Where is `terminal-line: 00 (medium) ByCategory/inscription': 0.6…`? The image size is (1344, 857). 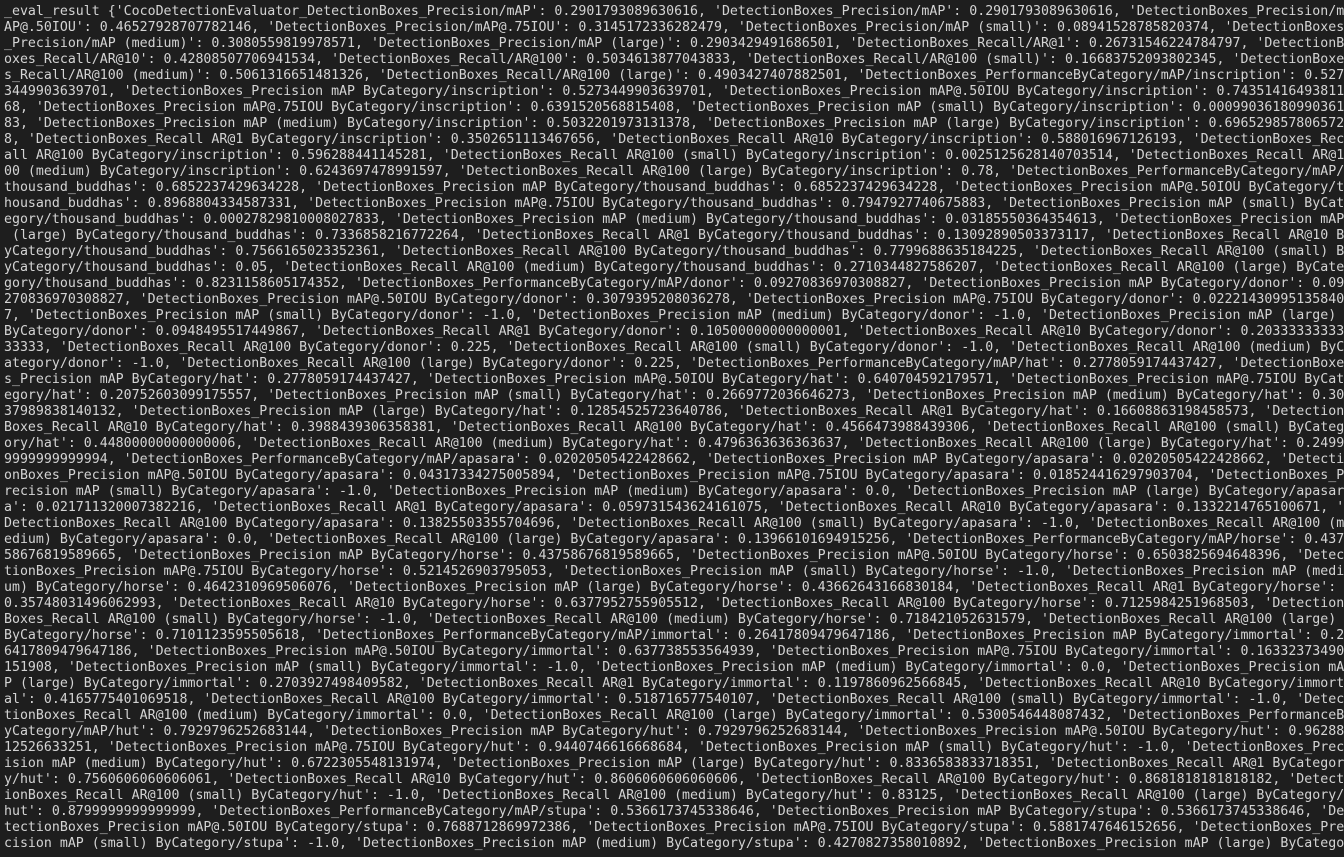 terminal-line: 00 (medium) ByCategory/inscription': 0.6… is located at coordinates (674, 171).